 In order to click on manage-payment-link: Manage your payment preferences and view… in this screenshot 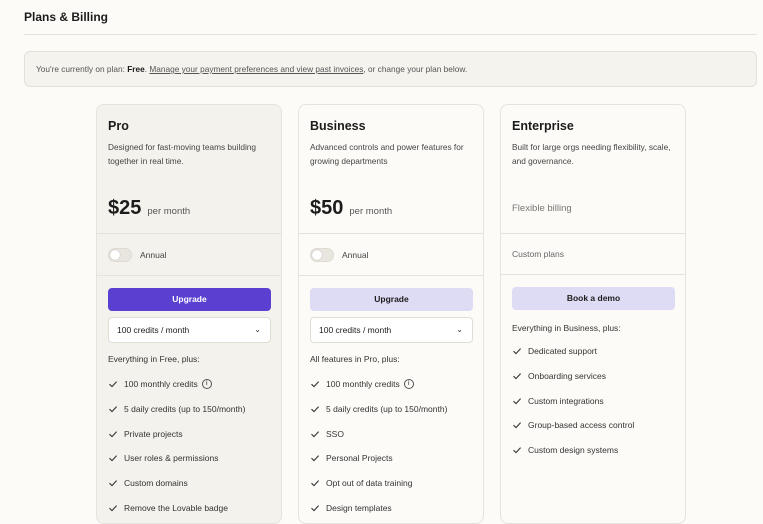, I will do `click(256, 69)`.